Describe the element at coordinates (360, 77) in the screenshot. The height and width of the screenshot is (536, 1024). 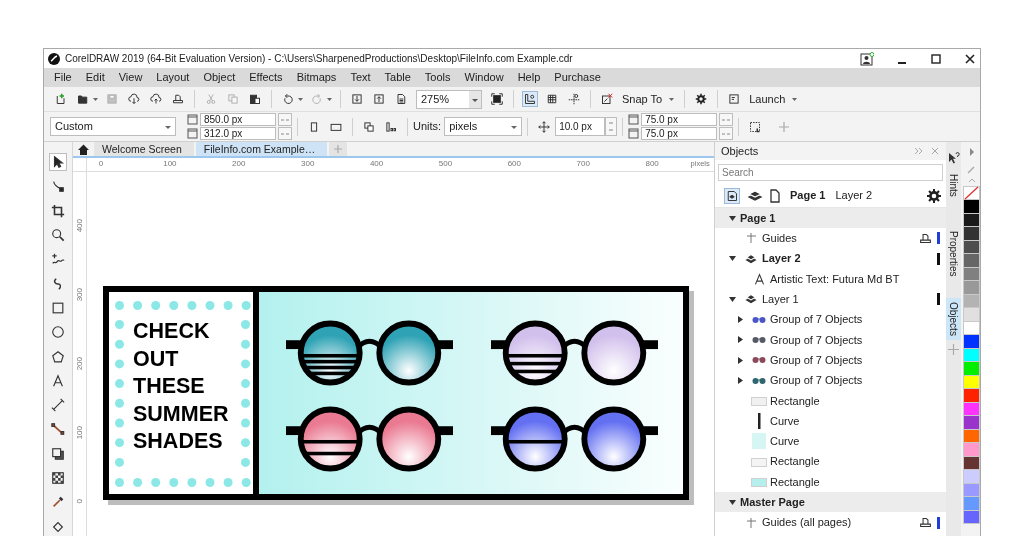
I see `menu-item: Text` at that location.